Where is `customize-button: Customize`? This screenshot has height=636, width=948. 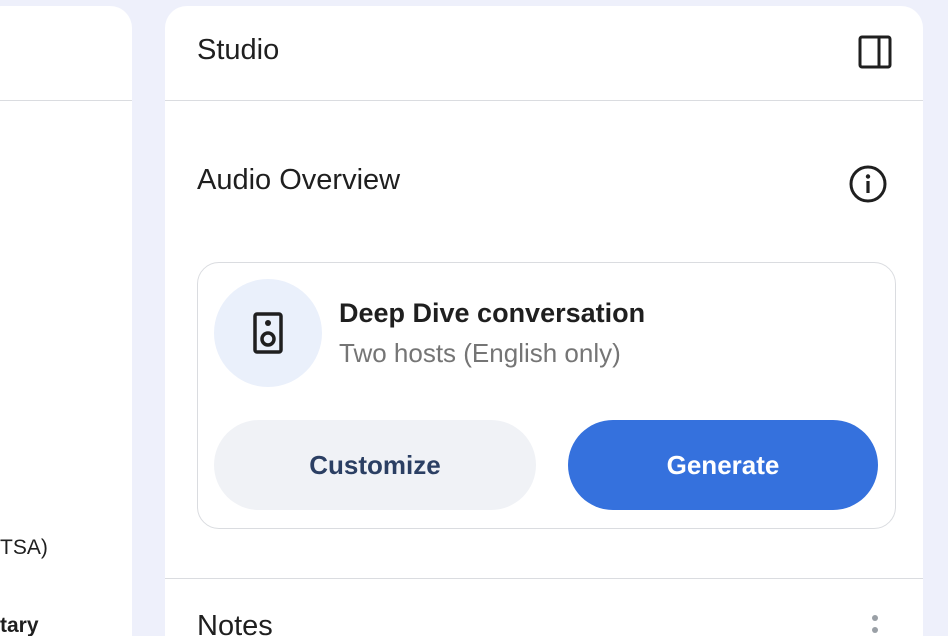
customize-button: Customize is located at coordinates (375, 465).